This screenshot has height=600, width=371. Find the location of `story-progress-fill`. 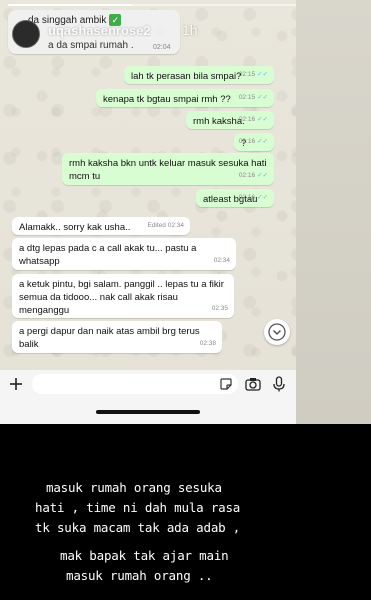

story-progress-fill is located at coordinates (70, 5).